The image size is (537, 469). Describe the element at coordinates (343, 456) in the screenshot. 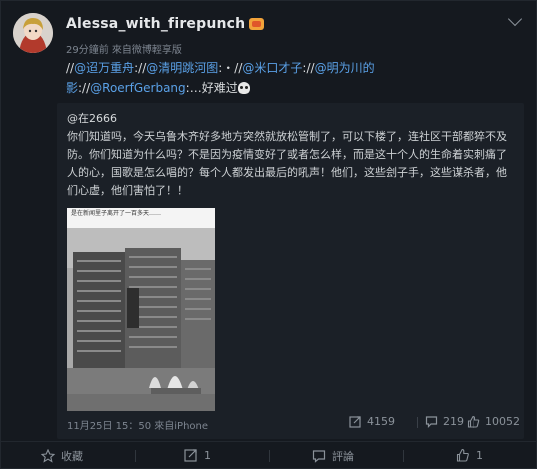

I see `comment-label: 評論` at that location.